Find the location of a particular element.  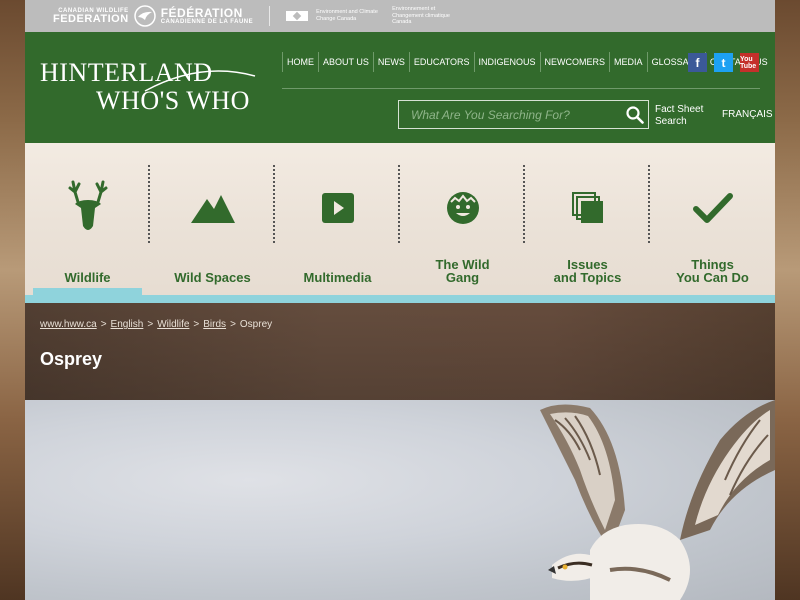

topnav-home: HOME is located at coordinates (300, 62).